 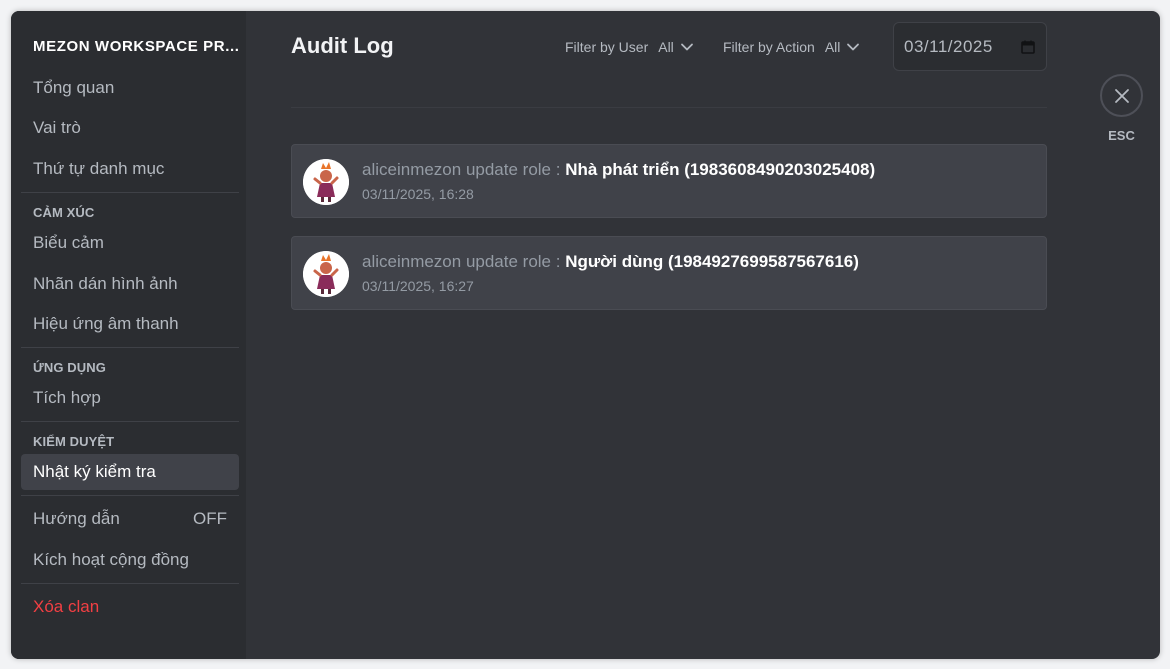 I want to click on page-title: Audit Log, so click(x=342, y=45).